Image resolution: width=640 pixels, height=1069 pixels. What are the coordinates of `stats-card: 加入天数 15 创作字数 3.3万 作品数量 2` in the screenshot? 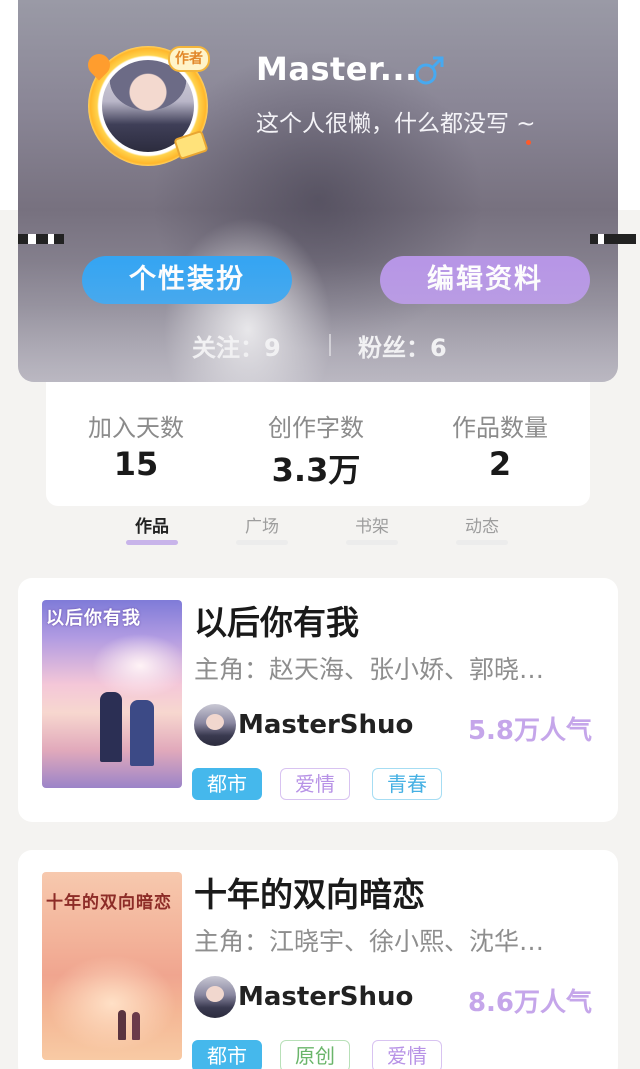 It's located at (318, 444).